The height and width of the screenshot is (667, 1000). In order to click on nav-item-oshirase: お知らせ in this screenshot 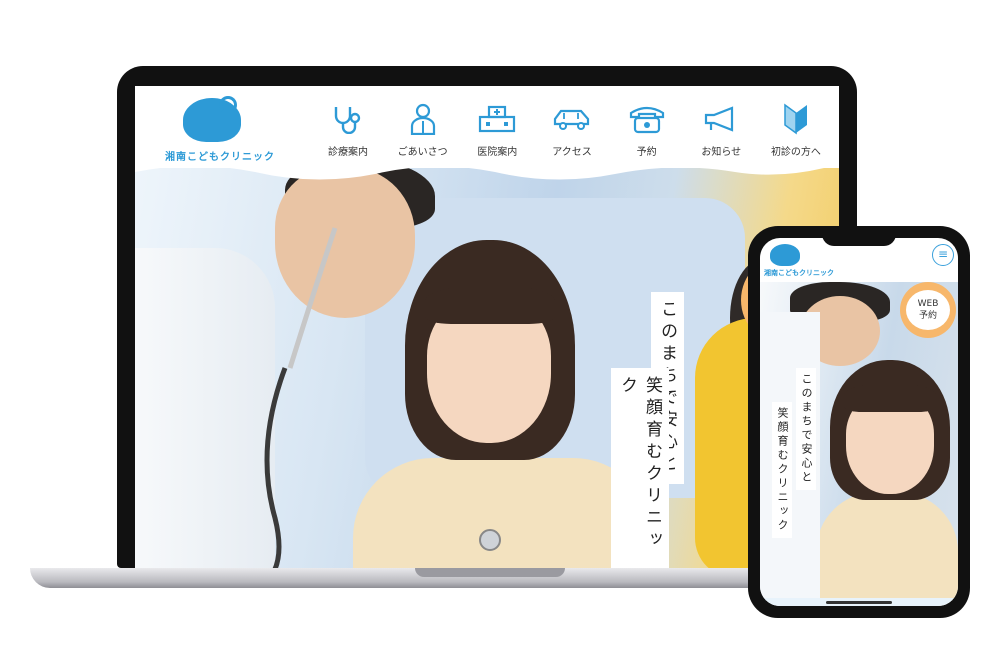, I will do `click(721, 134)`.